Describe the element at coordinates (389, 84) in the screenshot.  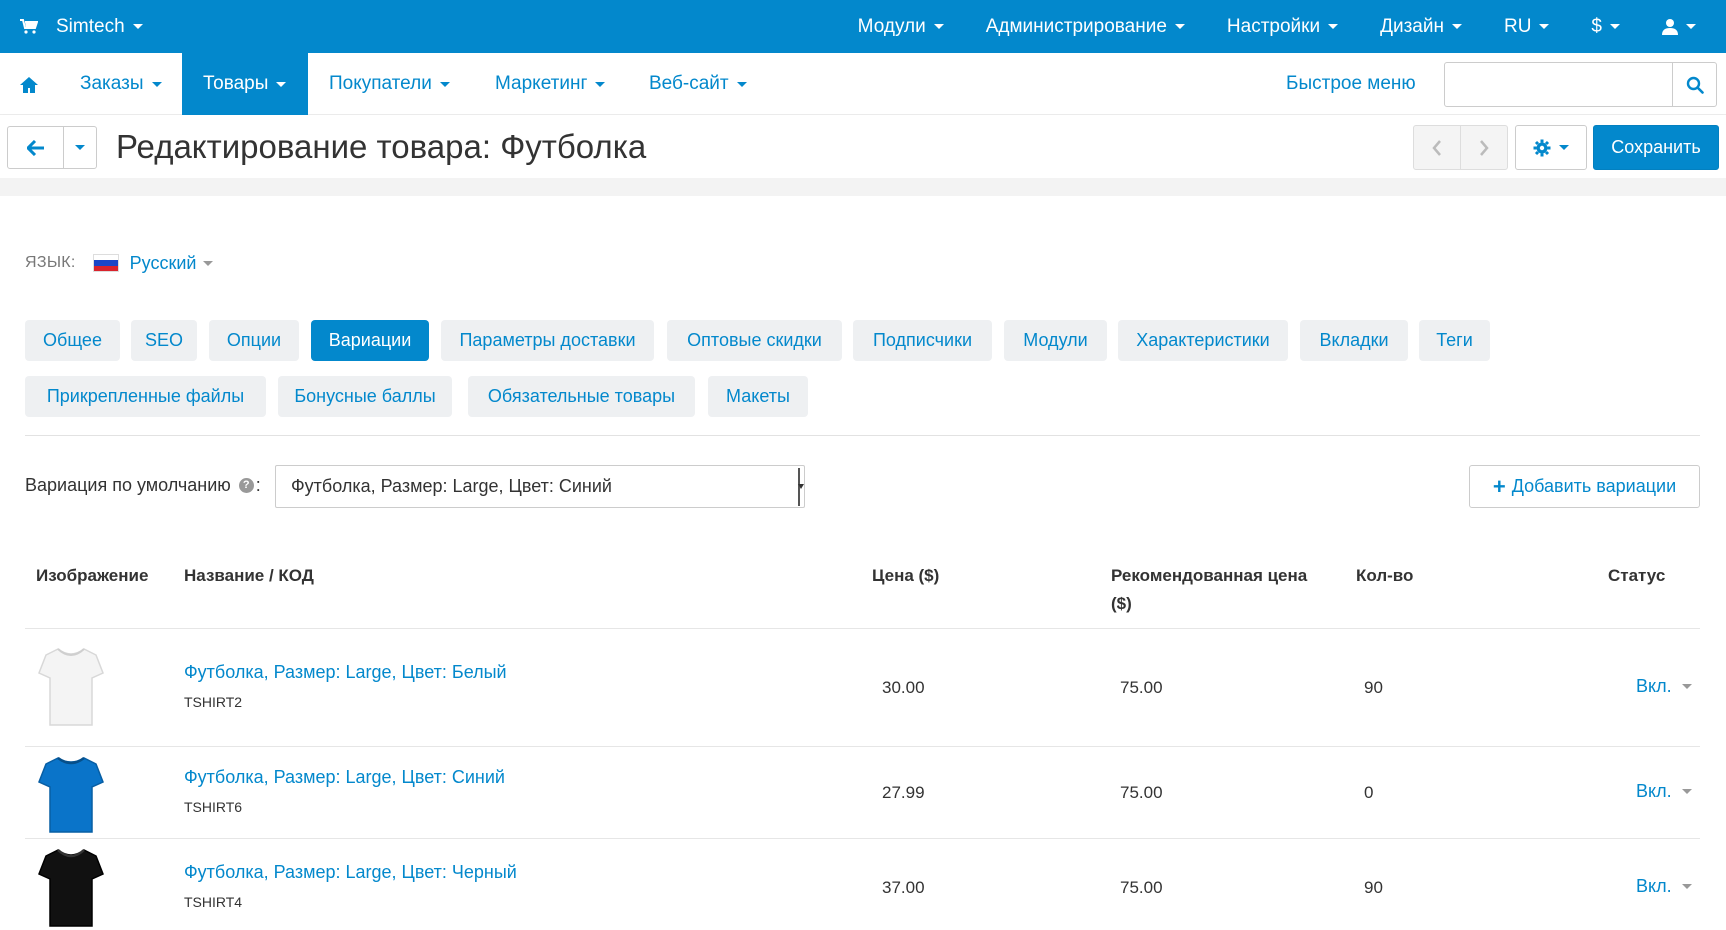
I see `nav-tab-customers: Покупатели` at that location.